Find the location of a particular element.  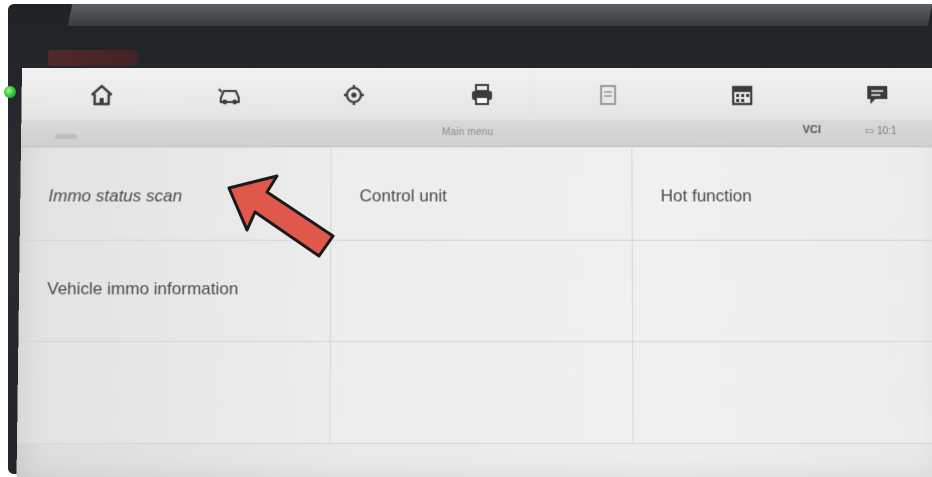

menu-item-label: Vehicle immo information is located at coordinates (143, 289).